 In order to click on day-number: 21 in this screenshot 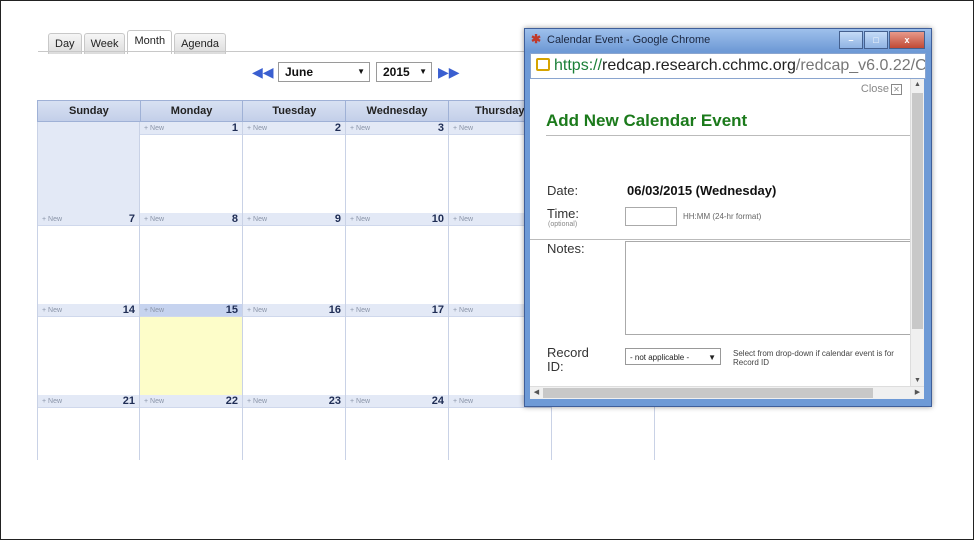, I will do `click(128, 401)`.